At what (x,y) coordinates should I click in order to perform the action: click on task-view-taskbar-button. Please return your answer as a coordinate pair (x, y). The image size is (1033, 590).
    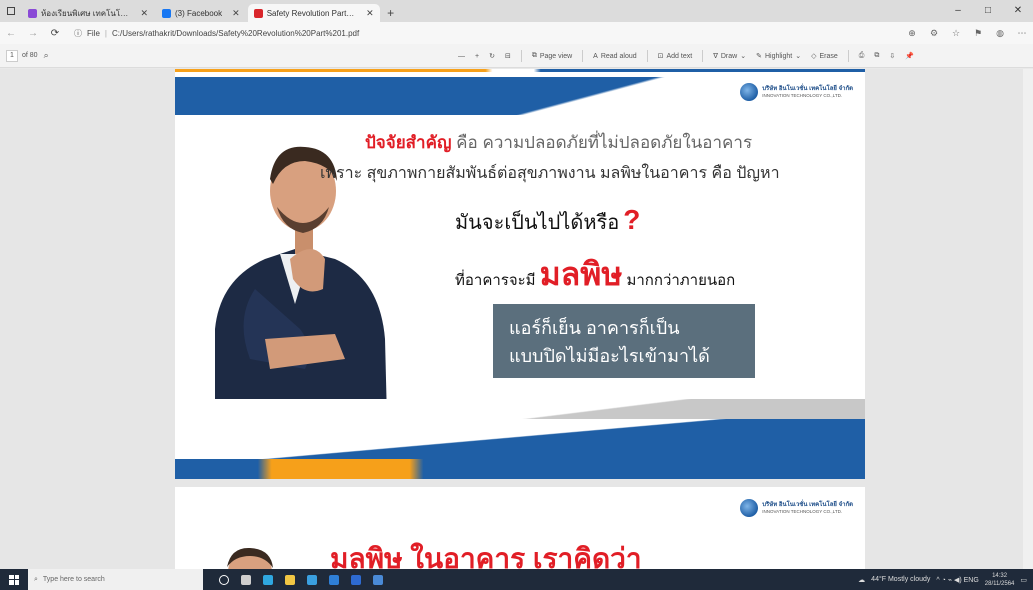
    Looking at the image, I should click on (246, 579).